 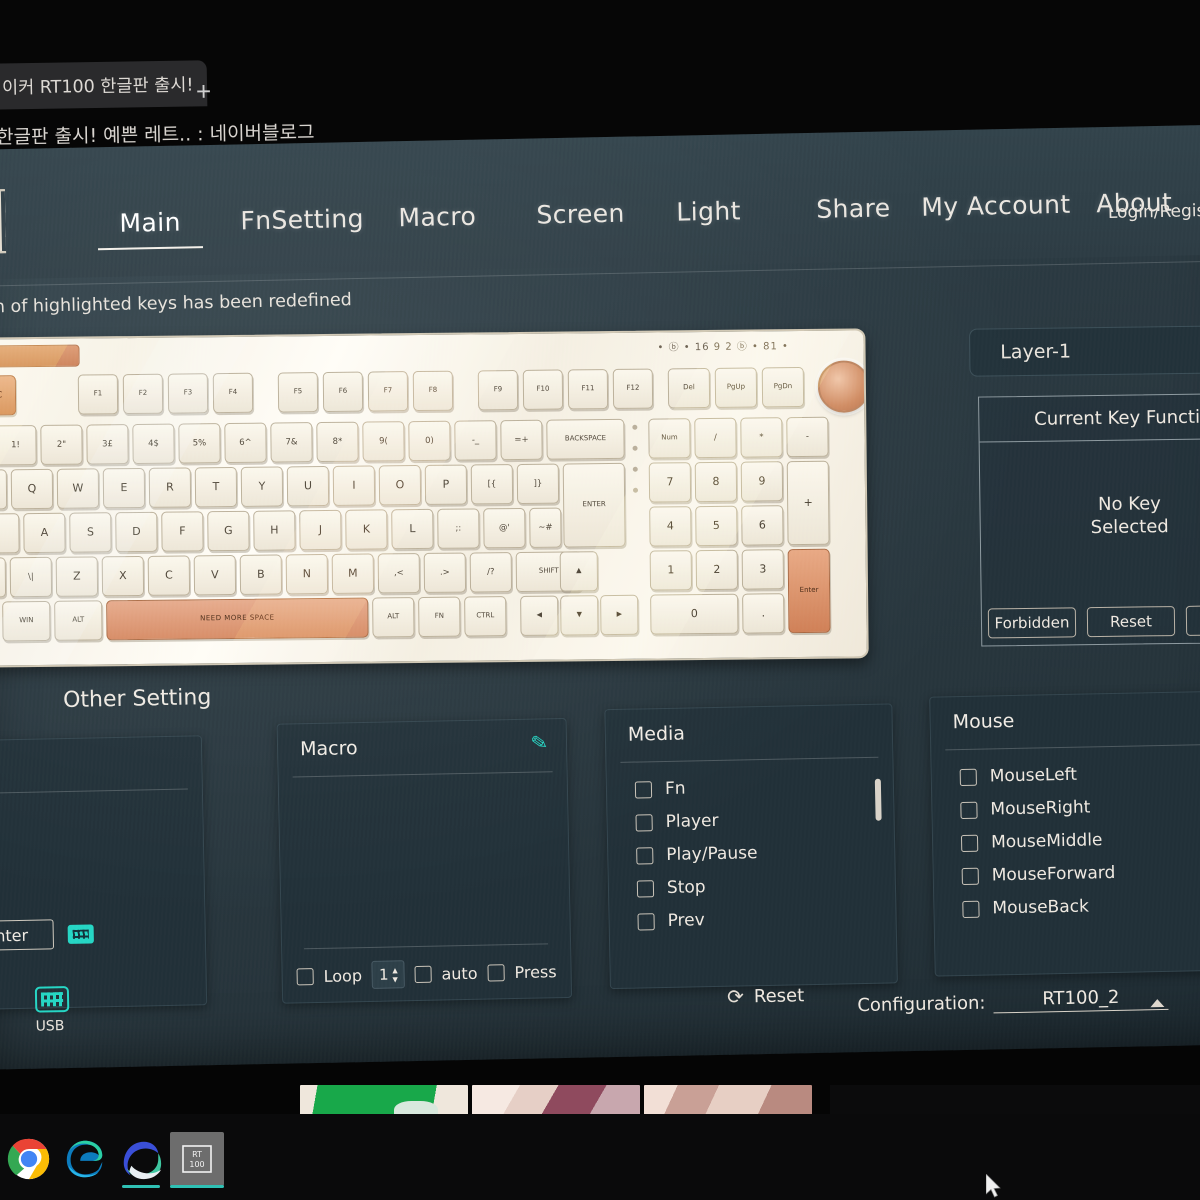 What do you see at coordinates (969, 843) in the screenshot?
I see `mousemiddle-checkbox` at bounding box center [969, 843].